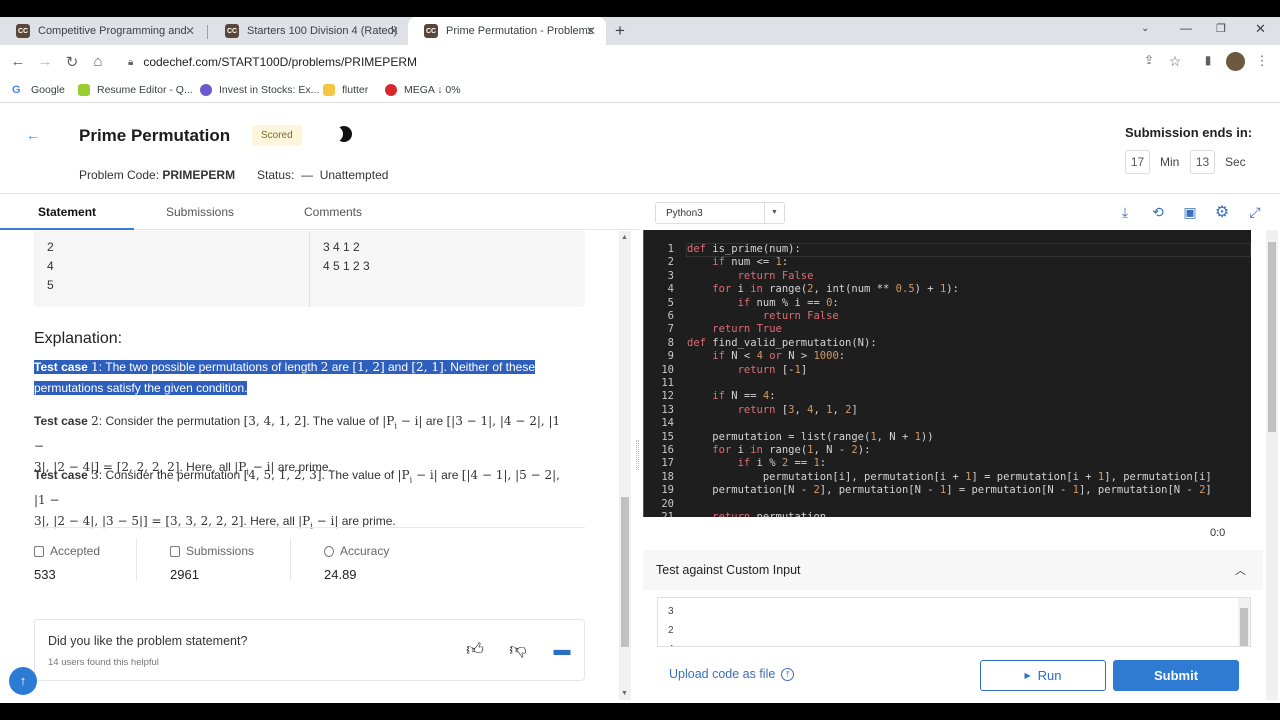 The image size is (1280, 720). What do you see at coordinates (38, 90) in the screenshot?
I see `bookmark-google: G Google` at bounding box center [38, 90].